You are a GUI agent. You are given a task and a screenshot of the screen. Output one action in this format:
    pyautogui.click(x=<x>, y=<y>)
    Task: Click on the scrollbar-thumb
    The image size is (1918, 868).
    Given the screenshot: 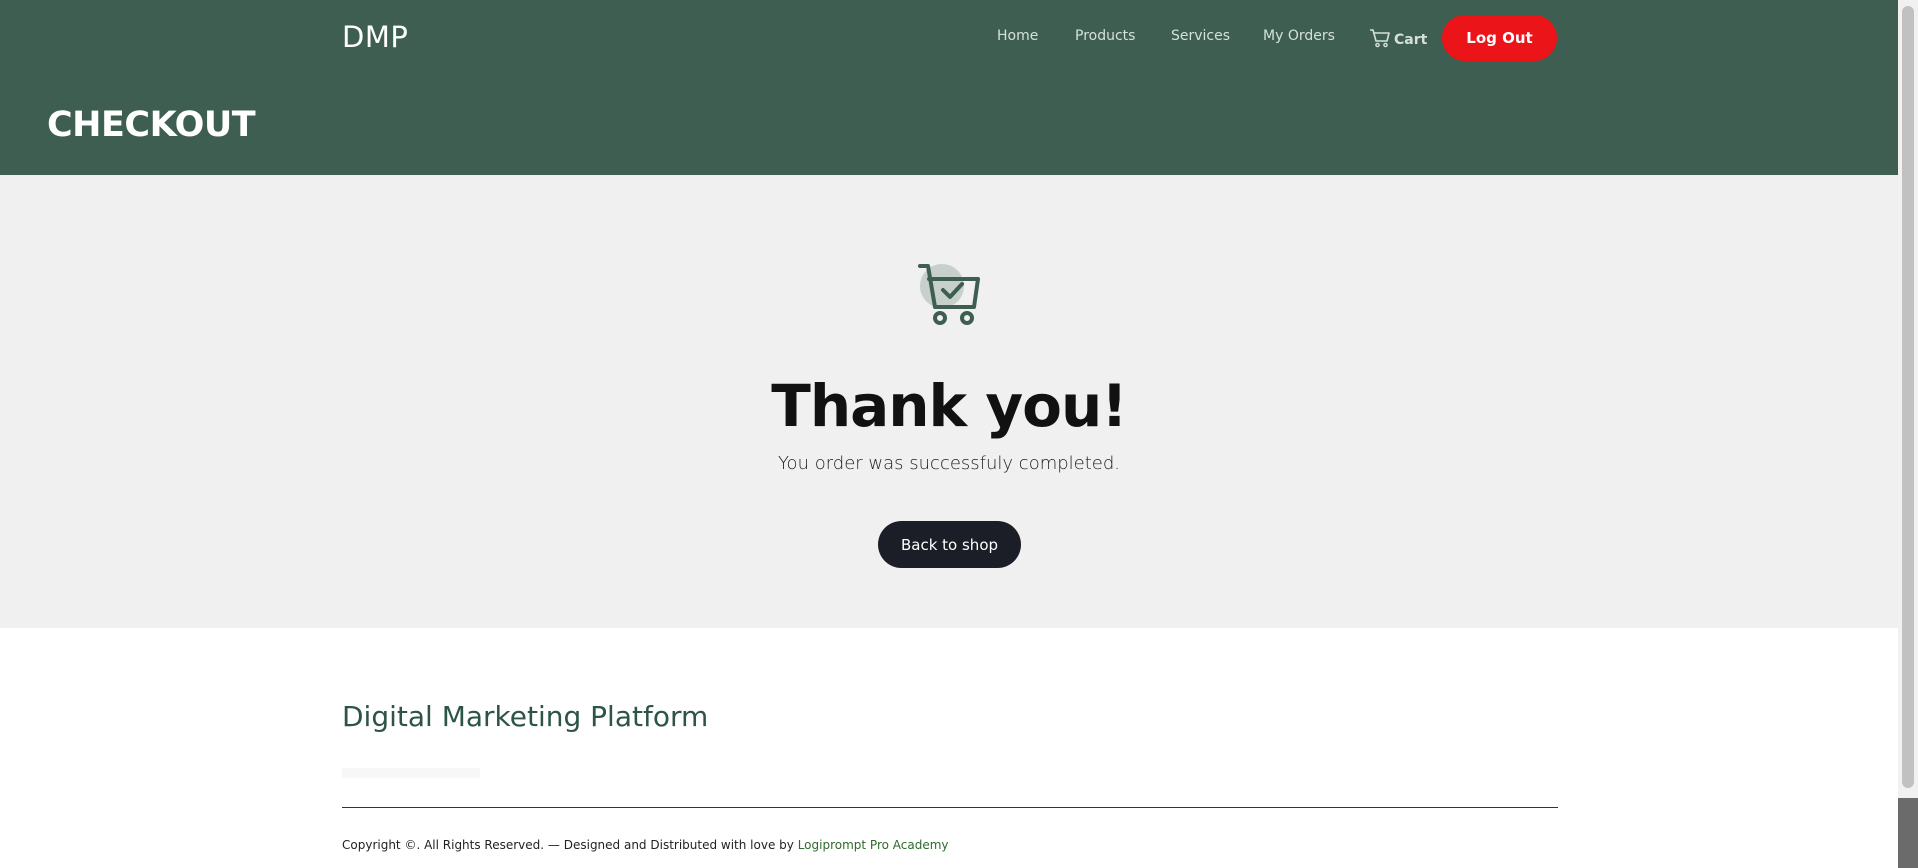 What is the action you would take?
    pyautogui.click(x=1908, y=397)
    